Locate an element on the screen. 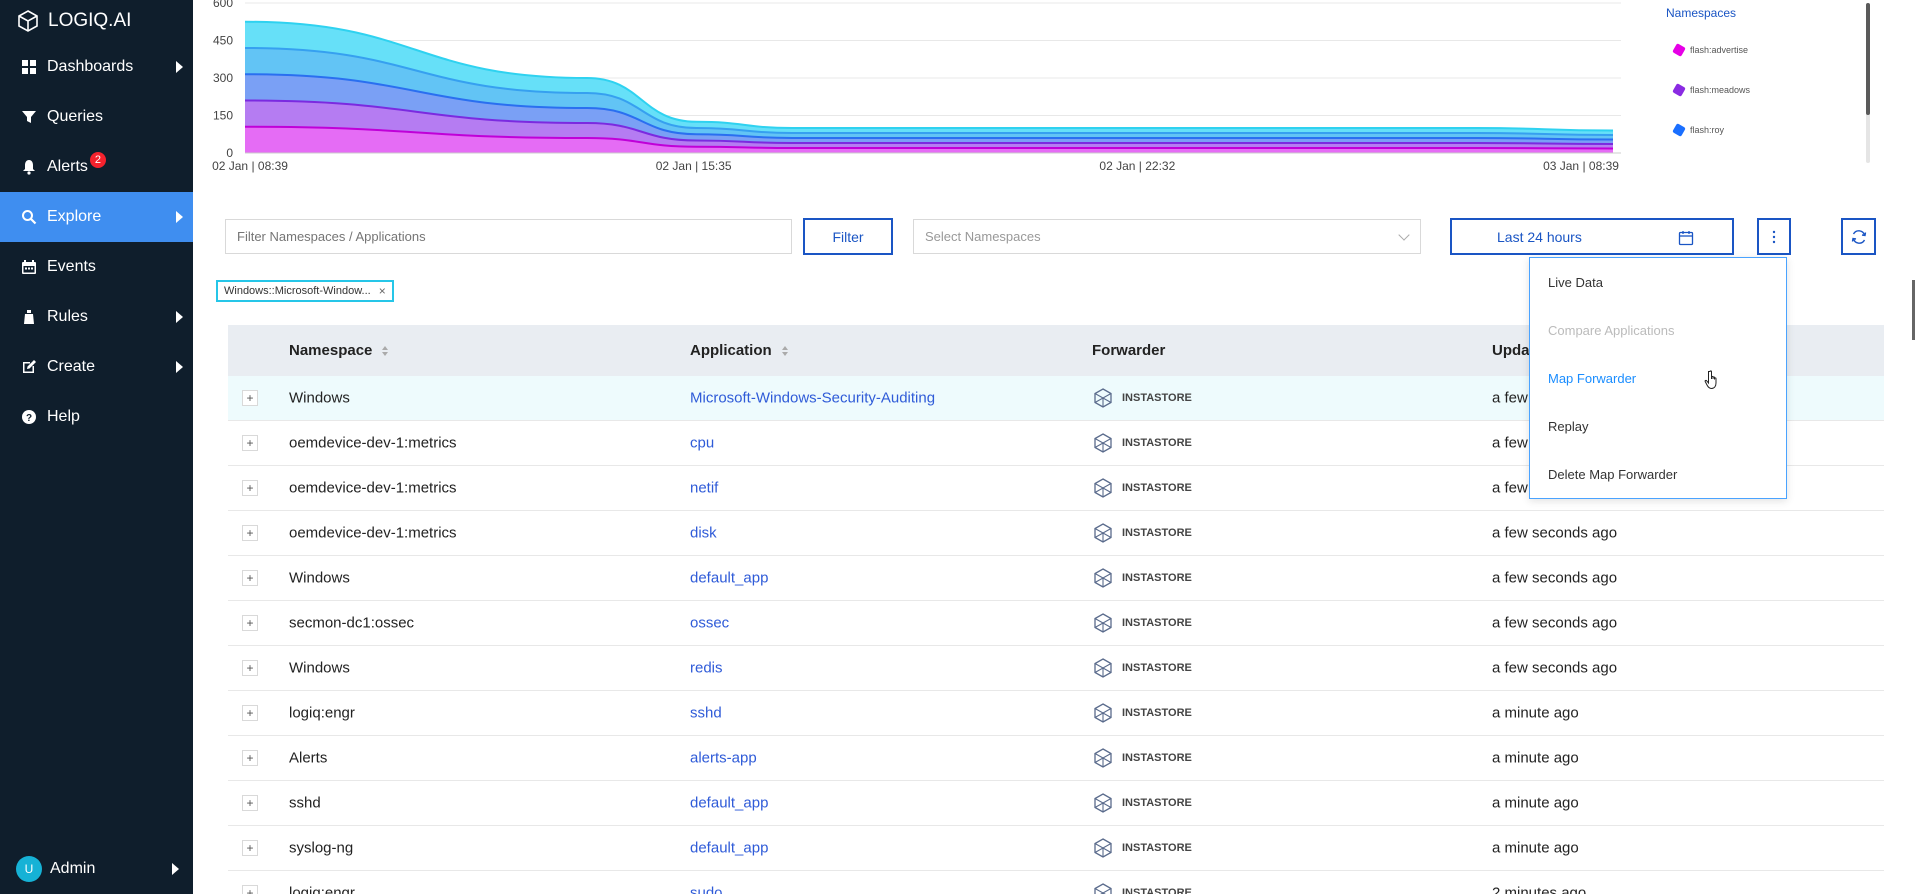 The width and height of the screenshot is (1918, 894). sidebar-item-events: Events is located at coordinates (96, 267).